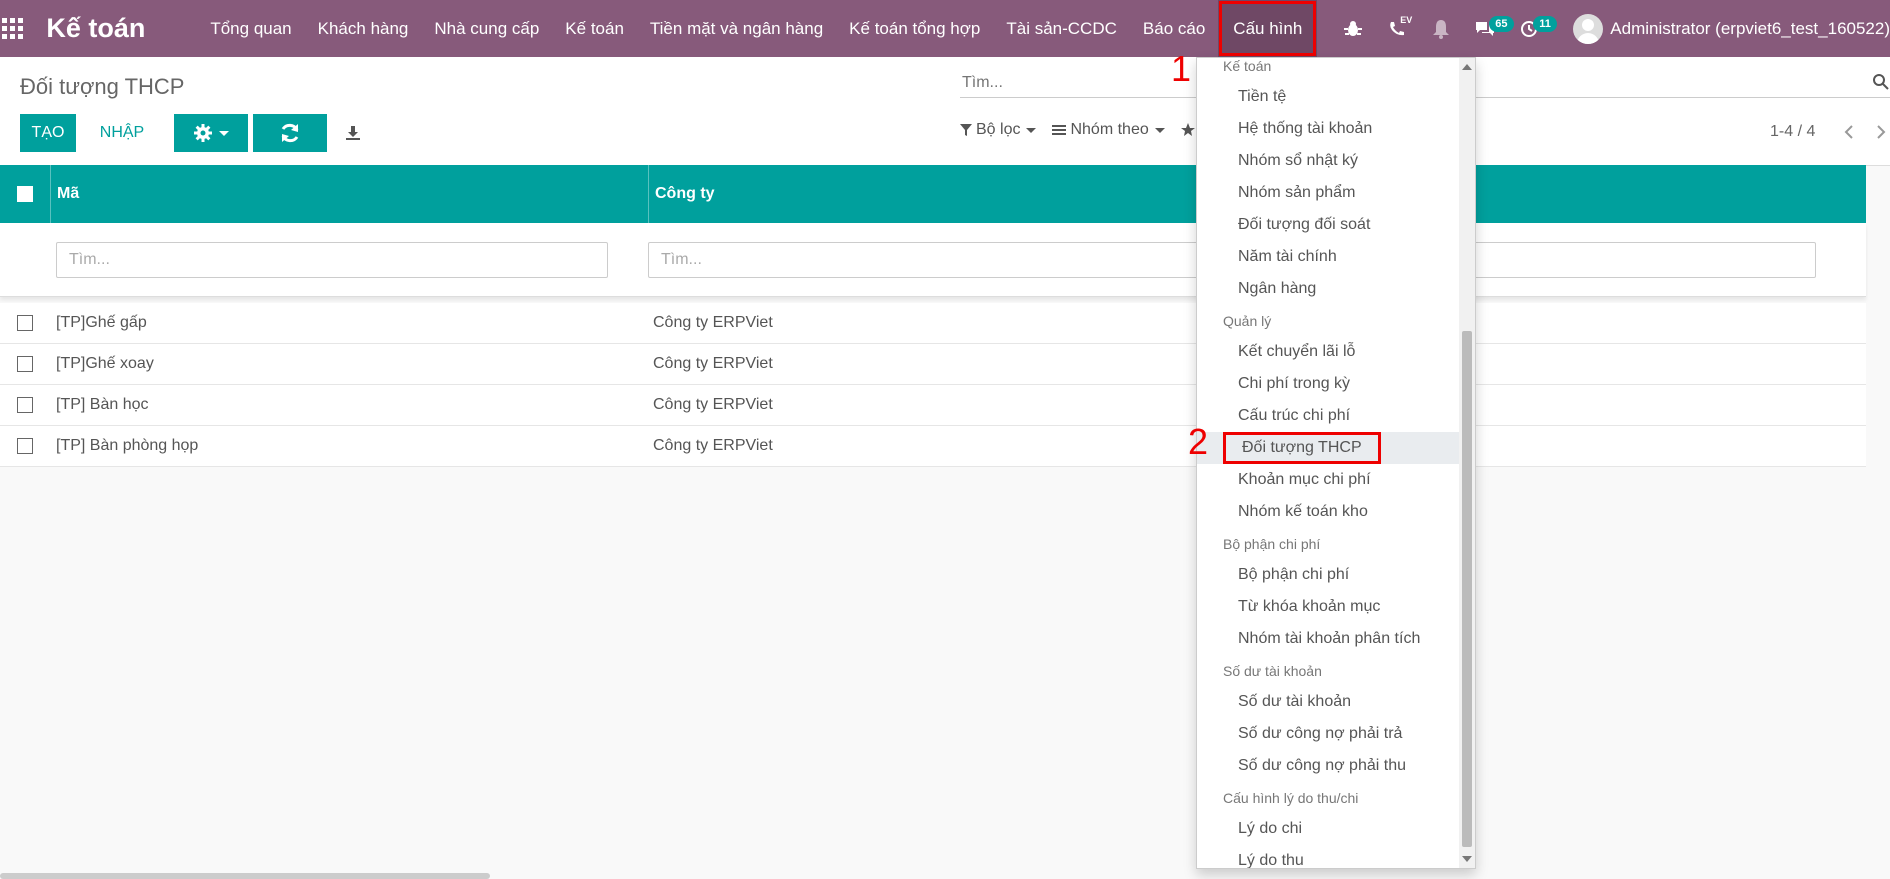 This screenshot has width=1890, height=879. Describe the element at coordinates (350, 194) in the screenshot. I see `column-header-code: Mã` at that location.